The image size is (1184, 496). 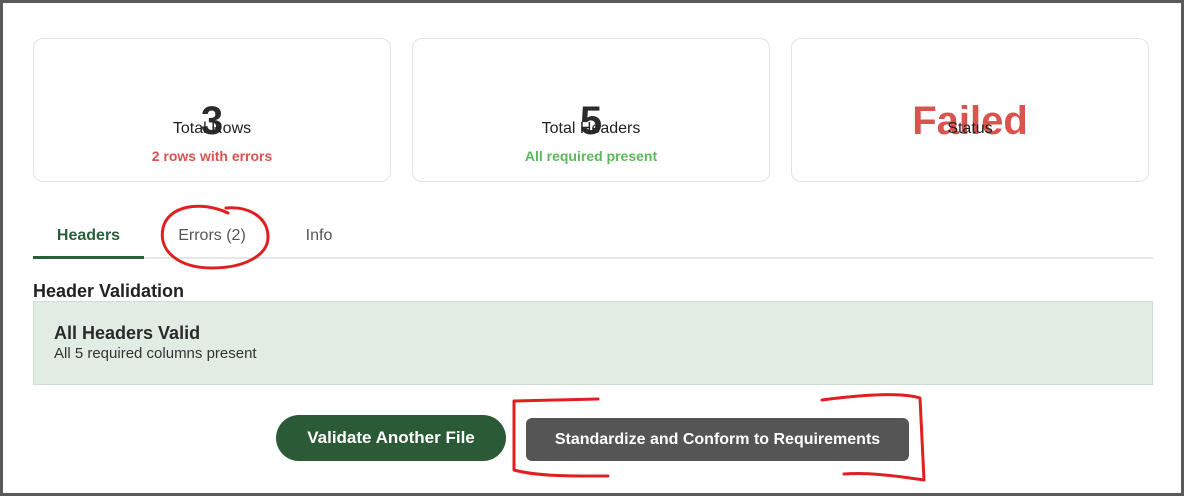 I want to click on total-rows-card: 3 Total Rows 2 rows with errors, so click(x=212, y=110).